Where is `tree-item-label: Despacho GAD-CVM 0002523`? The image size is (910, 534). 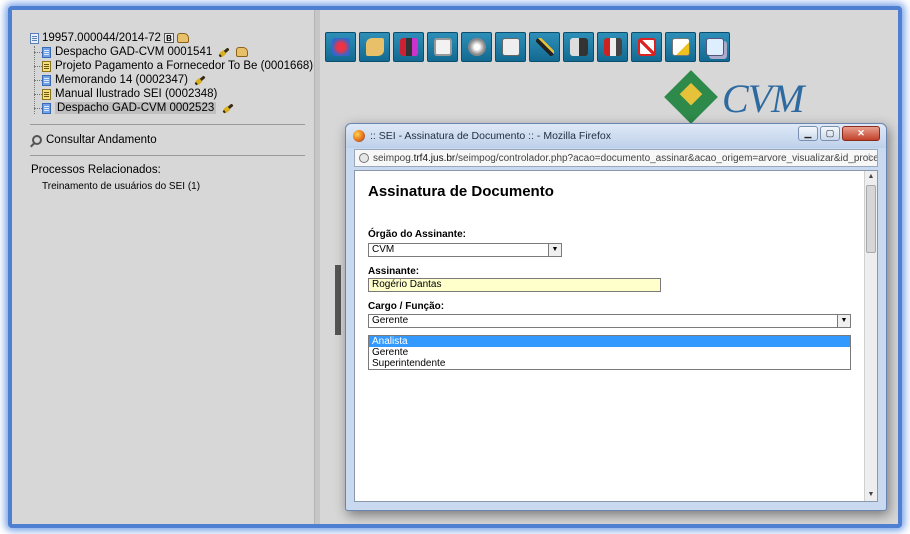
tree-item-label: Despacho GAD-CVM 0002523 is located at coordinates (136, 108).